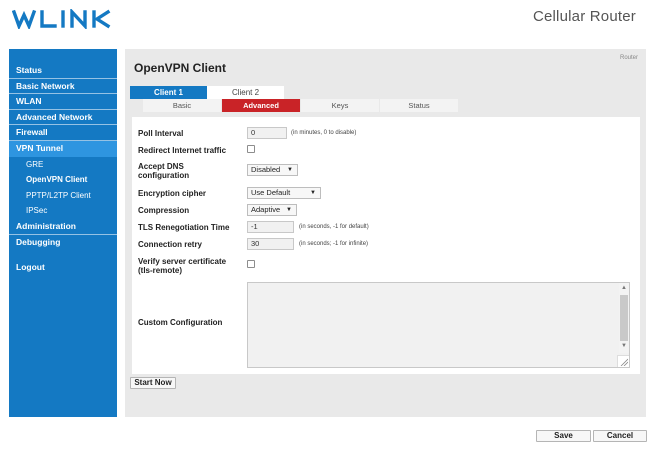  Describe the element at coordinates (63, 165) in the screenshot. I see `sidebar-subitem-gre: GRE` at that location.